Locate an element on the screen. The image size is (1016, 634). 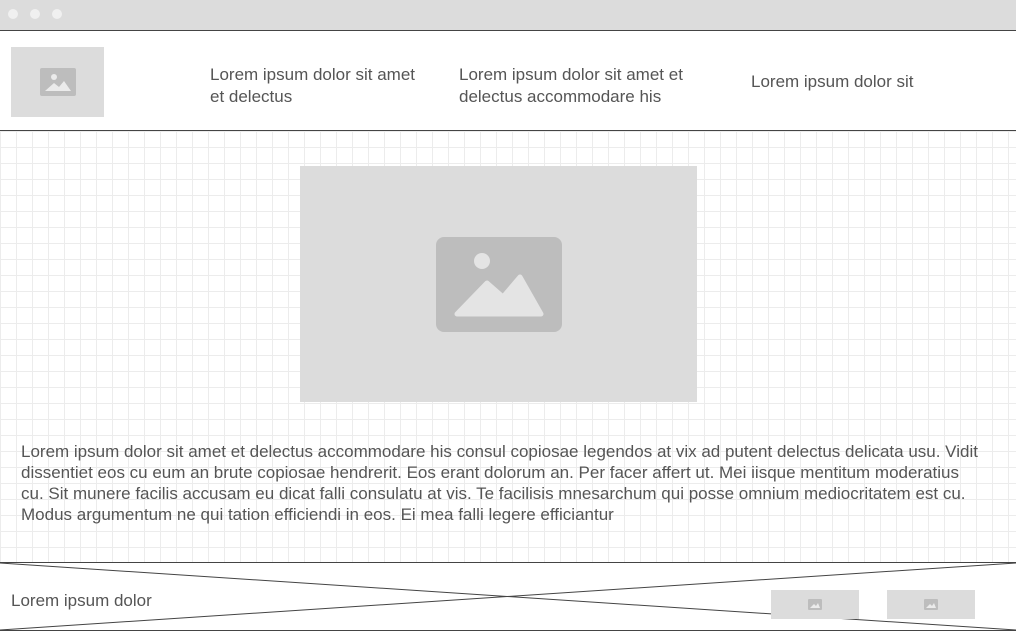
logo-image is located at coordinates (57, 82).